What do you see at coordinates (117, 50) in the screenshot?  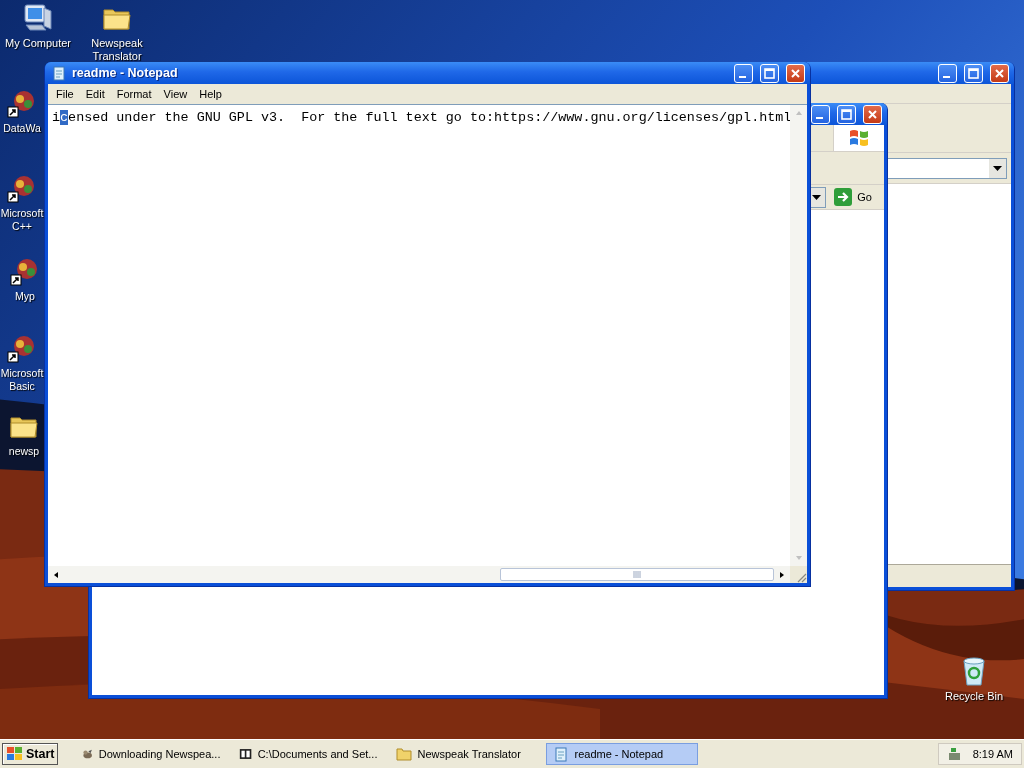 I see `icon-label: Newspeak Translator` at bounding box center [117, 50].